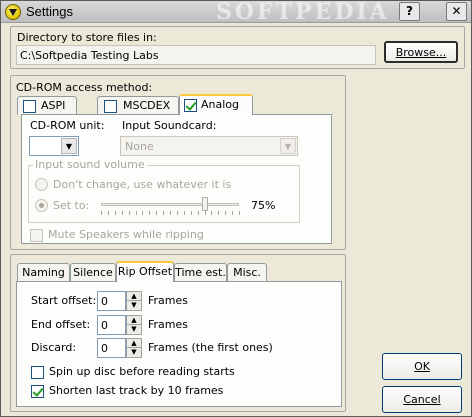 The width and height of the screenshot is (472, 417). What do you see at coordinates (126, 234) in the screenshot?
I see `mute-label: Mute Speakers while ripping` at bounding box center [126, 234].